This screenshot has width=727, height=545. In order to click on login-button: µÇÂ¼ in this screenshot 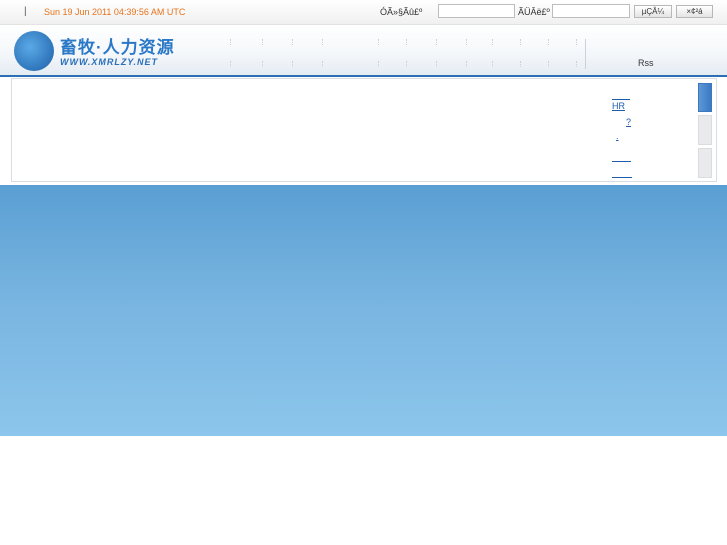, I will do `click(653, 11)`.